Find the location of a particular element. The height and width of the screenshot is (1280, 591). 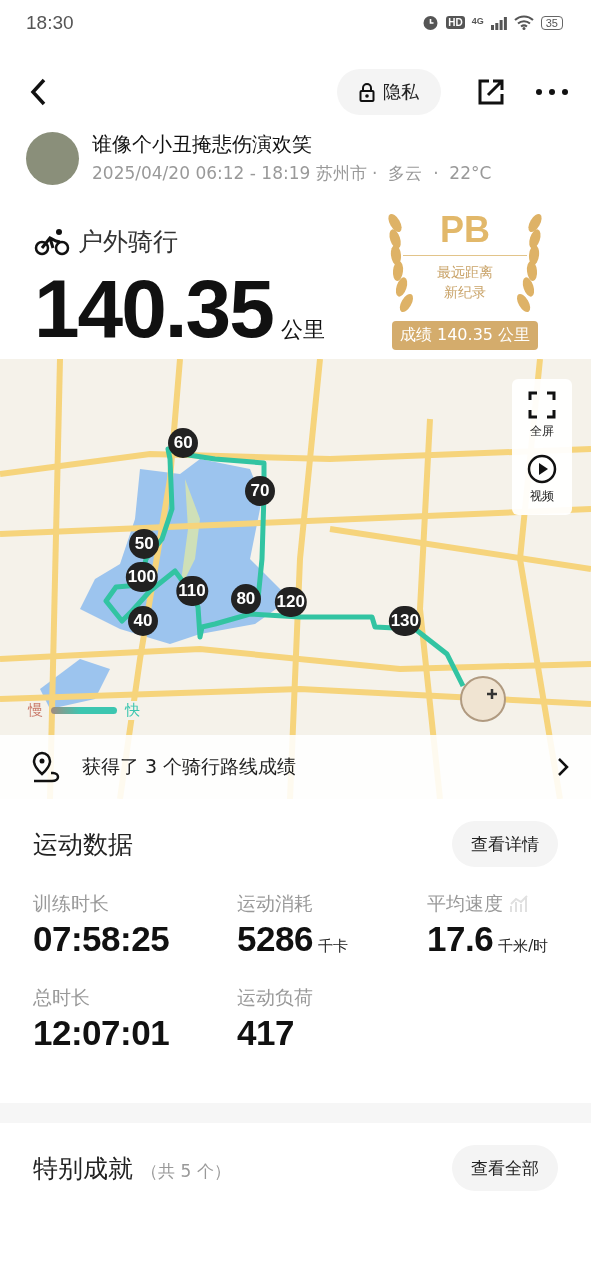

stat-label: 总时长 is located at coordinates (61, 997).